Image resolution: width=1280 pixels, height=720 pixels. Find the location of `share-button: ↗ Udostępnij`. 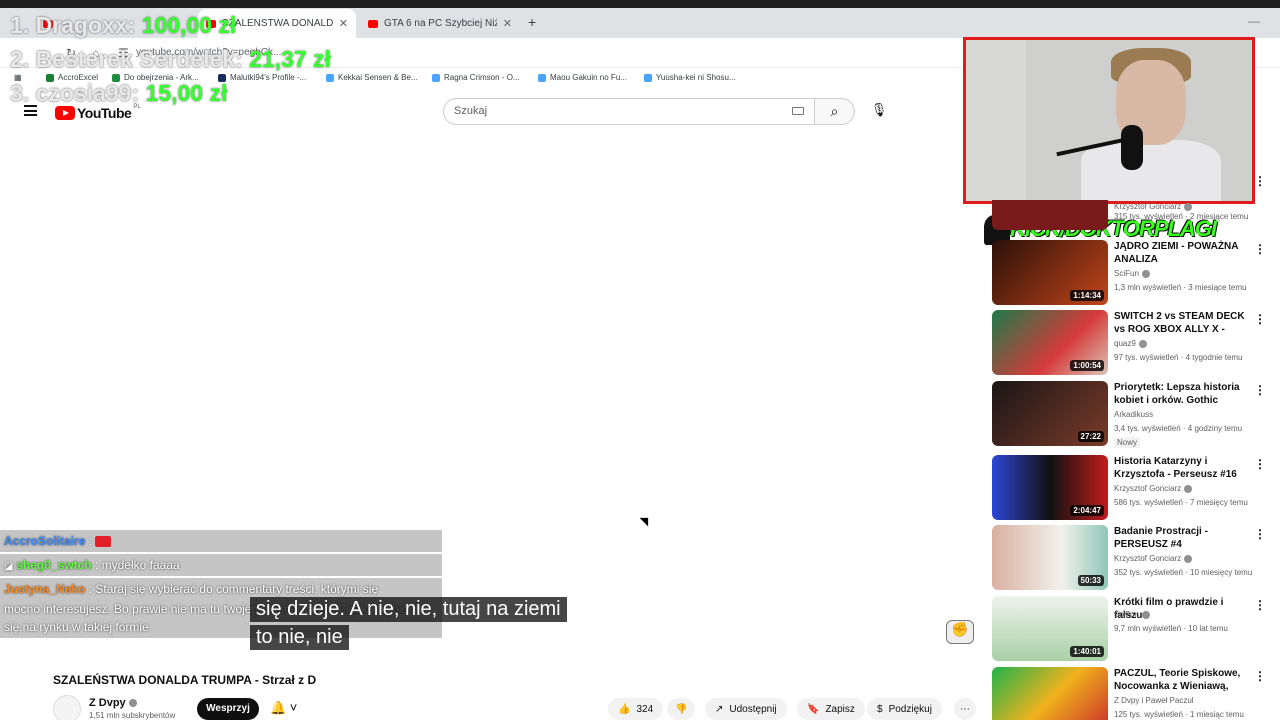

share-button: ↗ Udostępnij is located at coordinates (746, 709).